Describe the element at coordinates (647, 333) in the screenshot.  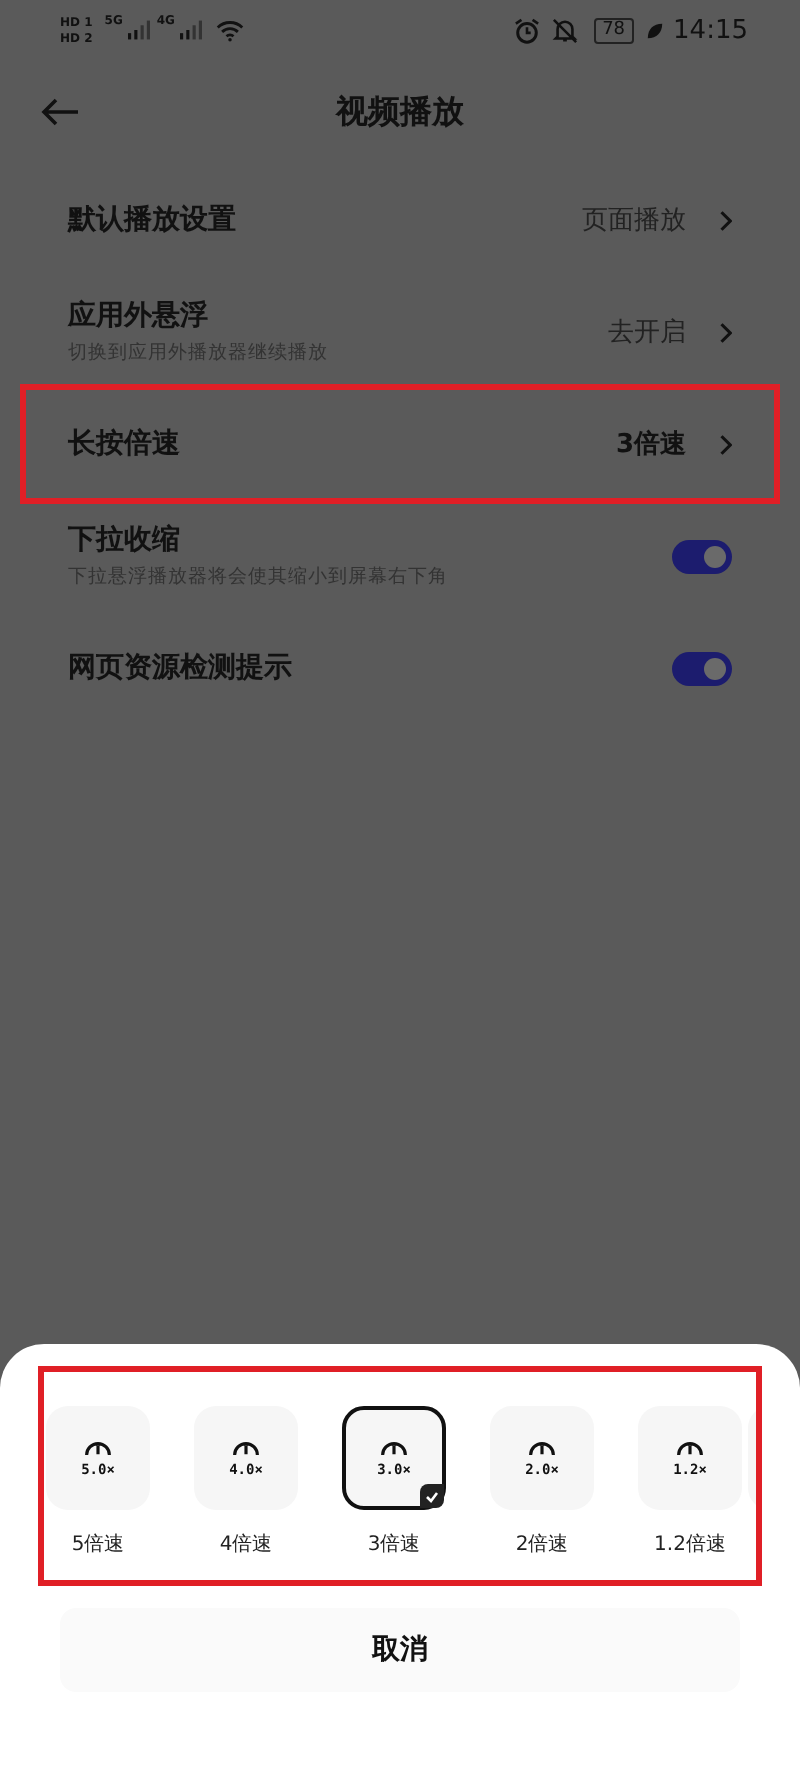
I see `setting-value: 去开启` at that location.